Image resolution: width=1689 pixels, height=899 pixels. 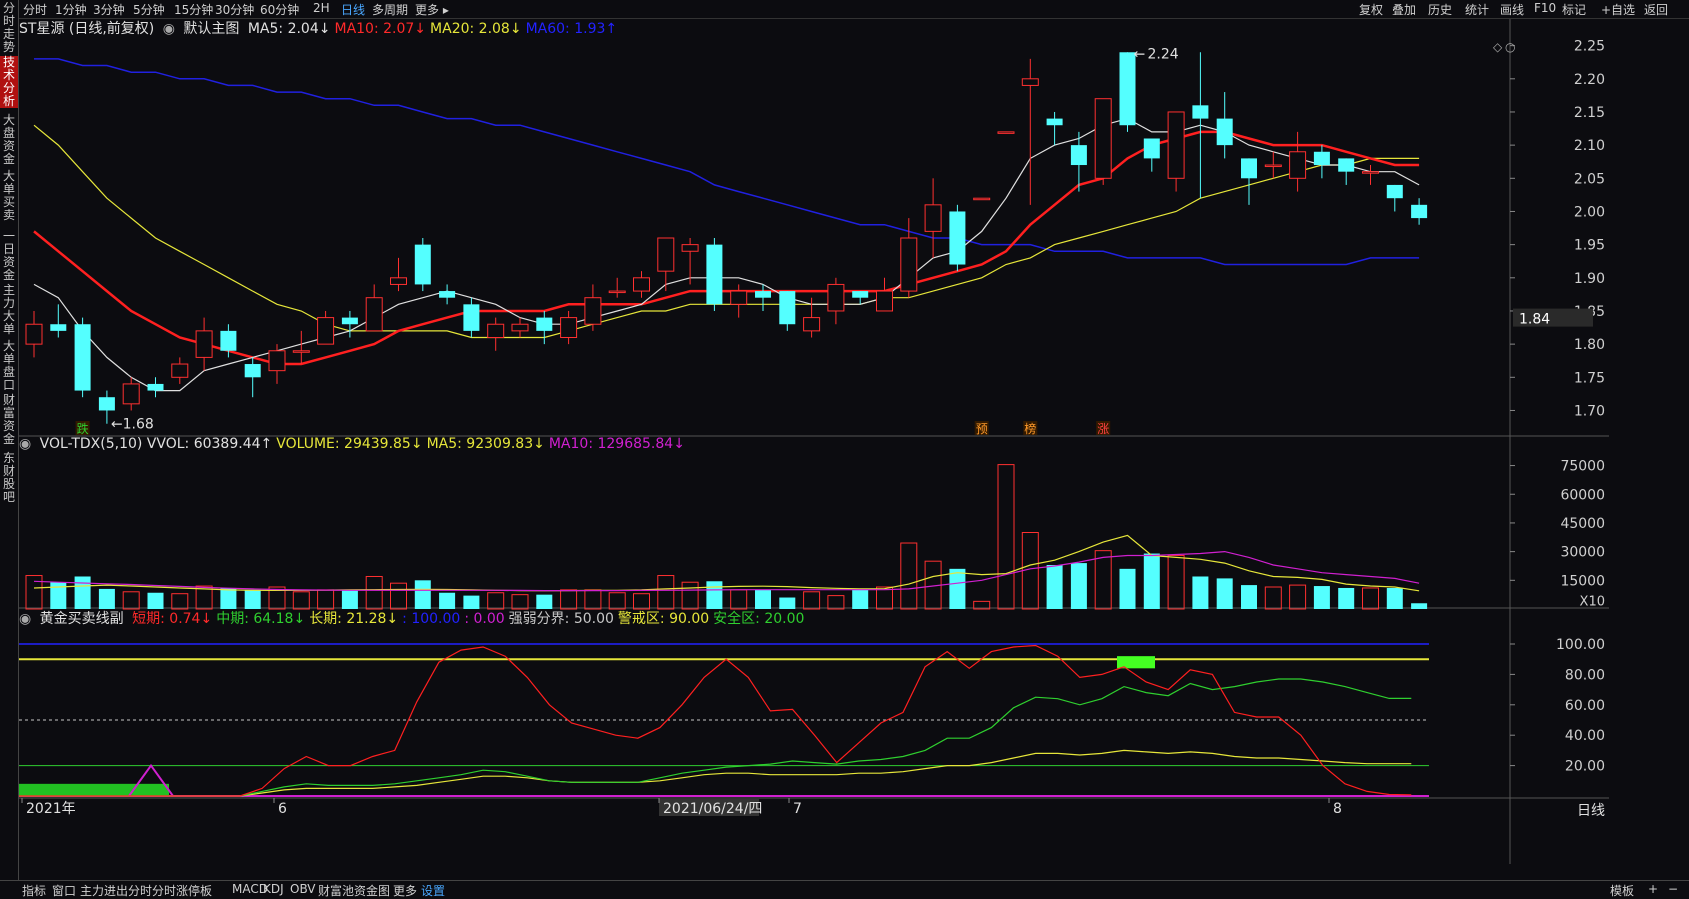 I want to click on bottom-tab-8: 更多, so click(x=405, y=890).